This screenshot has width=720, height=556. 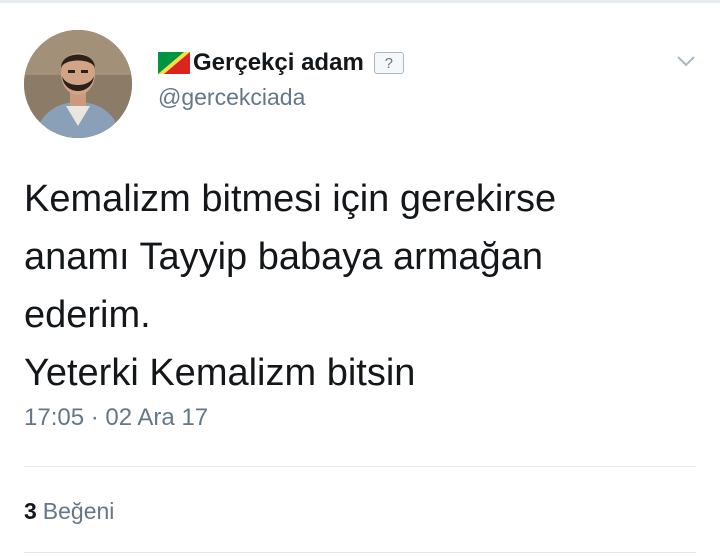 What do you see at coordinates (283, 257) in the screenshot?
I see `tweet-text-line: anamı Tayyip babaya armağan` at bounding box center [283, 257].